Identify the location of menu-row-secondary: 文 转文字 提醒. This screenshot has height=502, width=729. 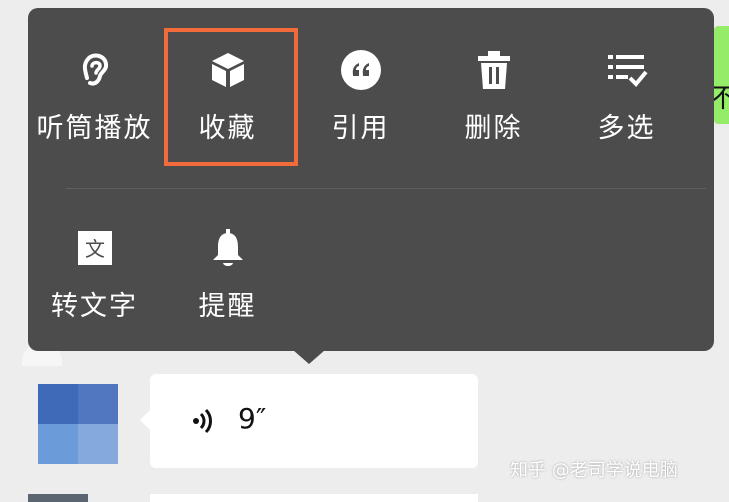
(161, 281).